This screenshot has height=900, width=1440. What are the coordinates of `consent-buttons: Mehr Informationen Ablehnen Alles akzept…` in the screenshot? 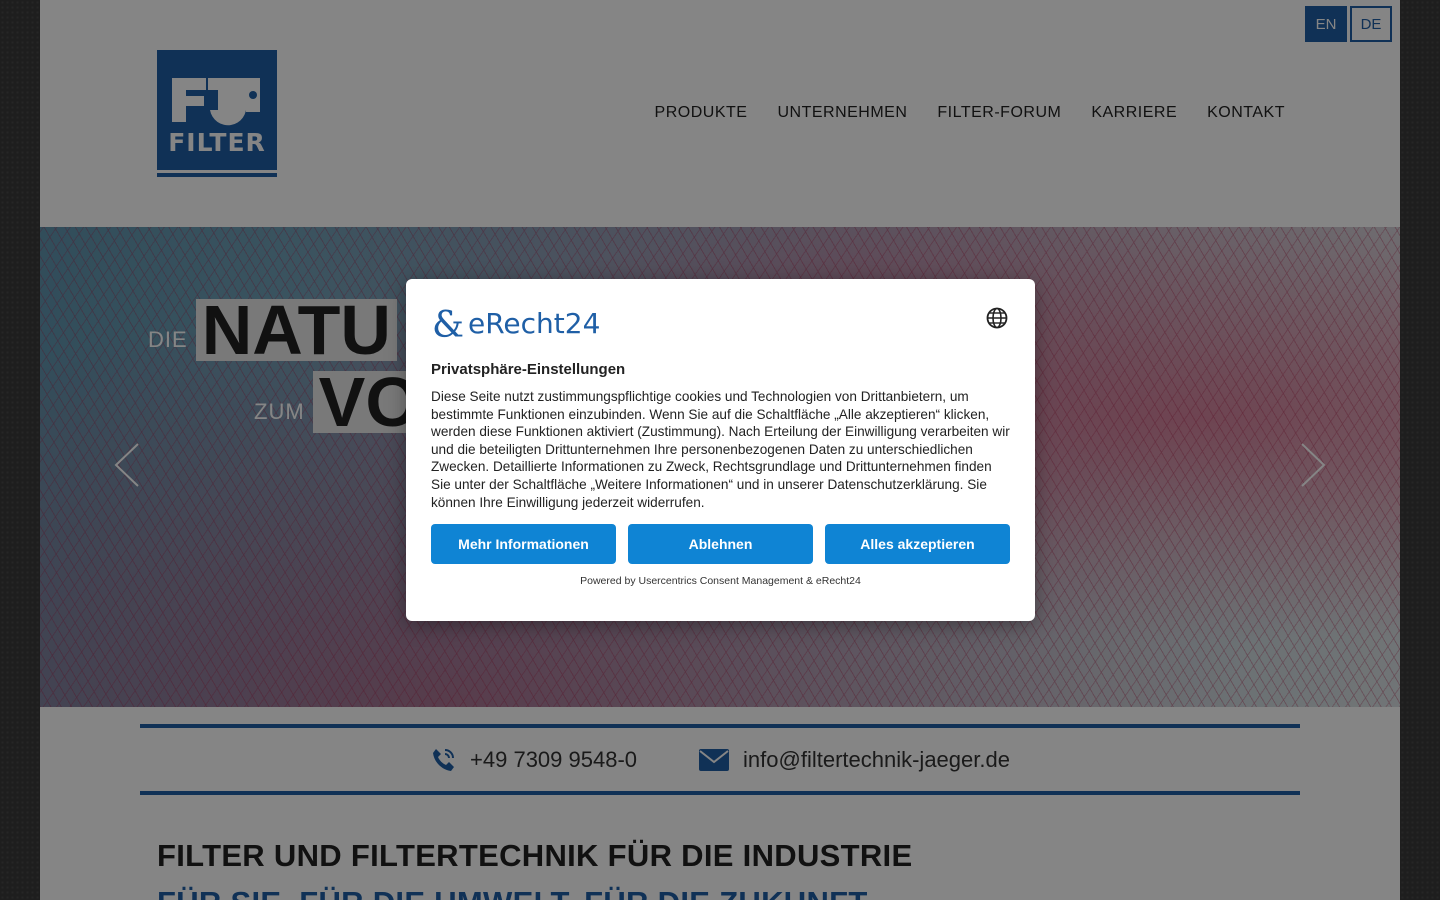 It's located at (720, 544).